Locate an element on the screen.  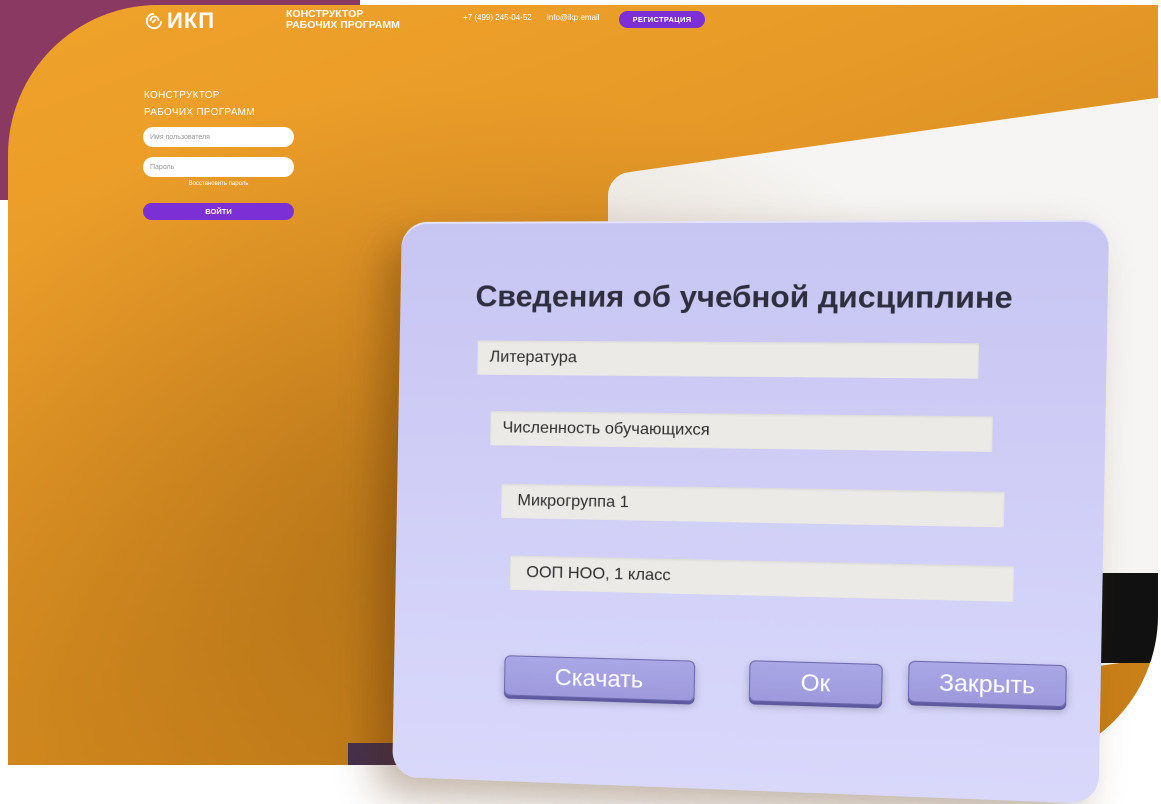
program-field: ООП НОО, 1 класс is located at coordinates (762, 578).